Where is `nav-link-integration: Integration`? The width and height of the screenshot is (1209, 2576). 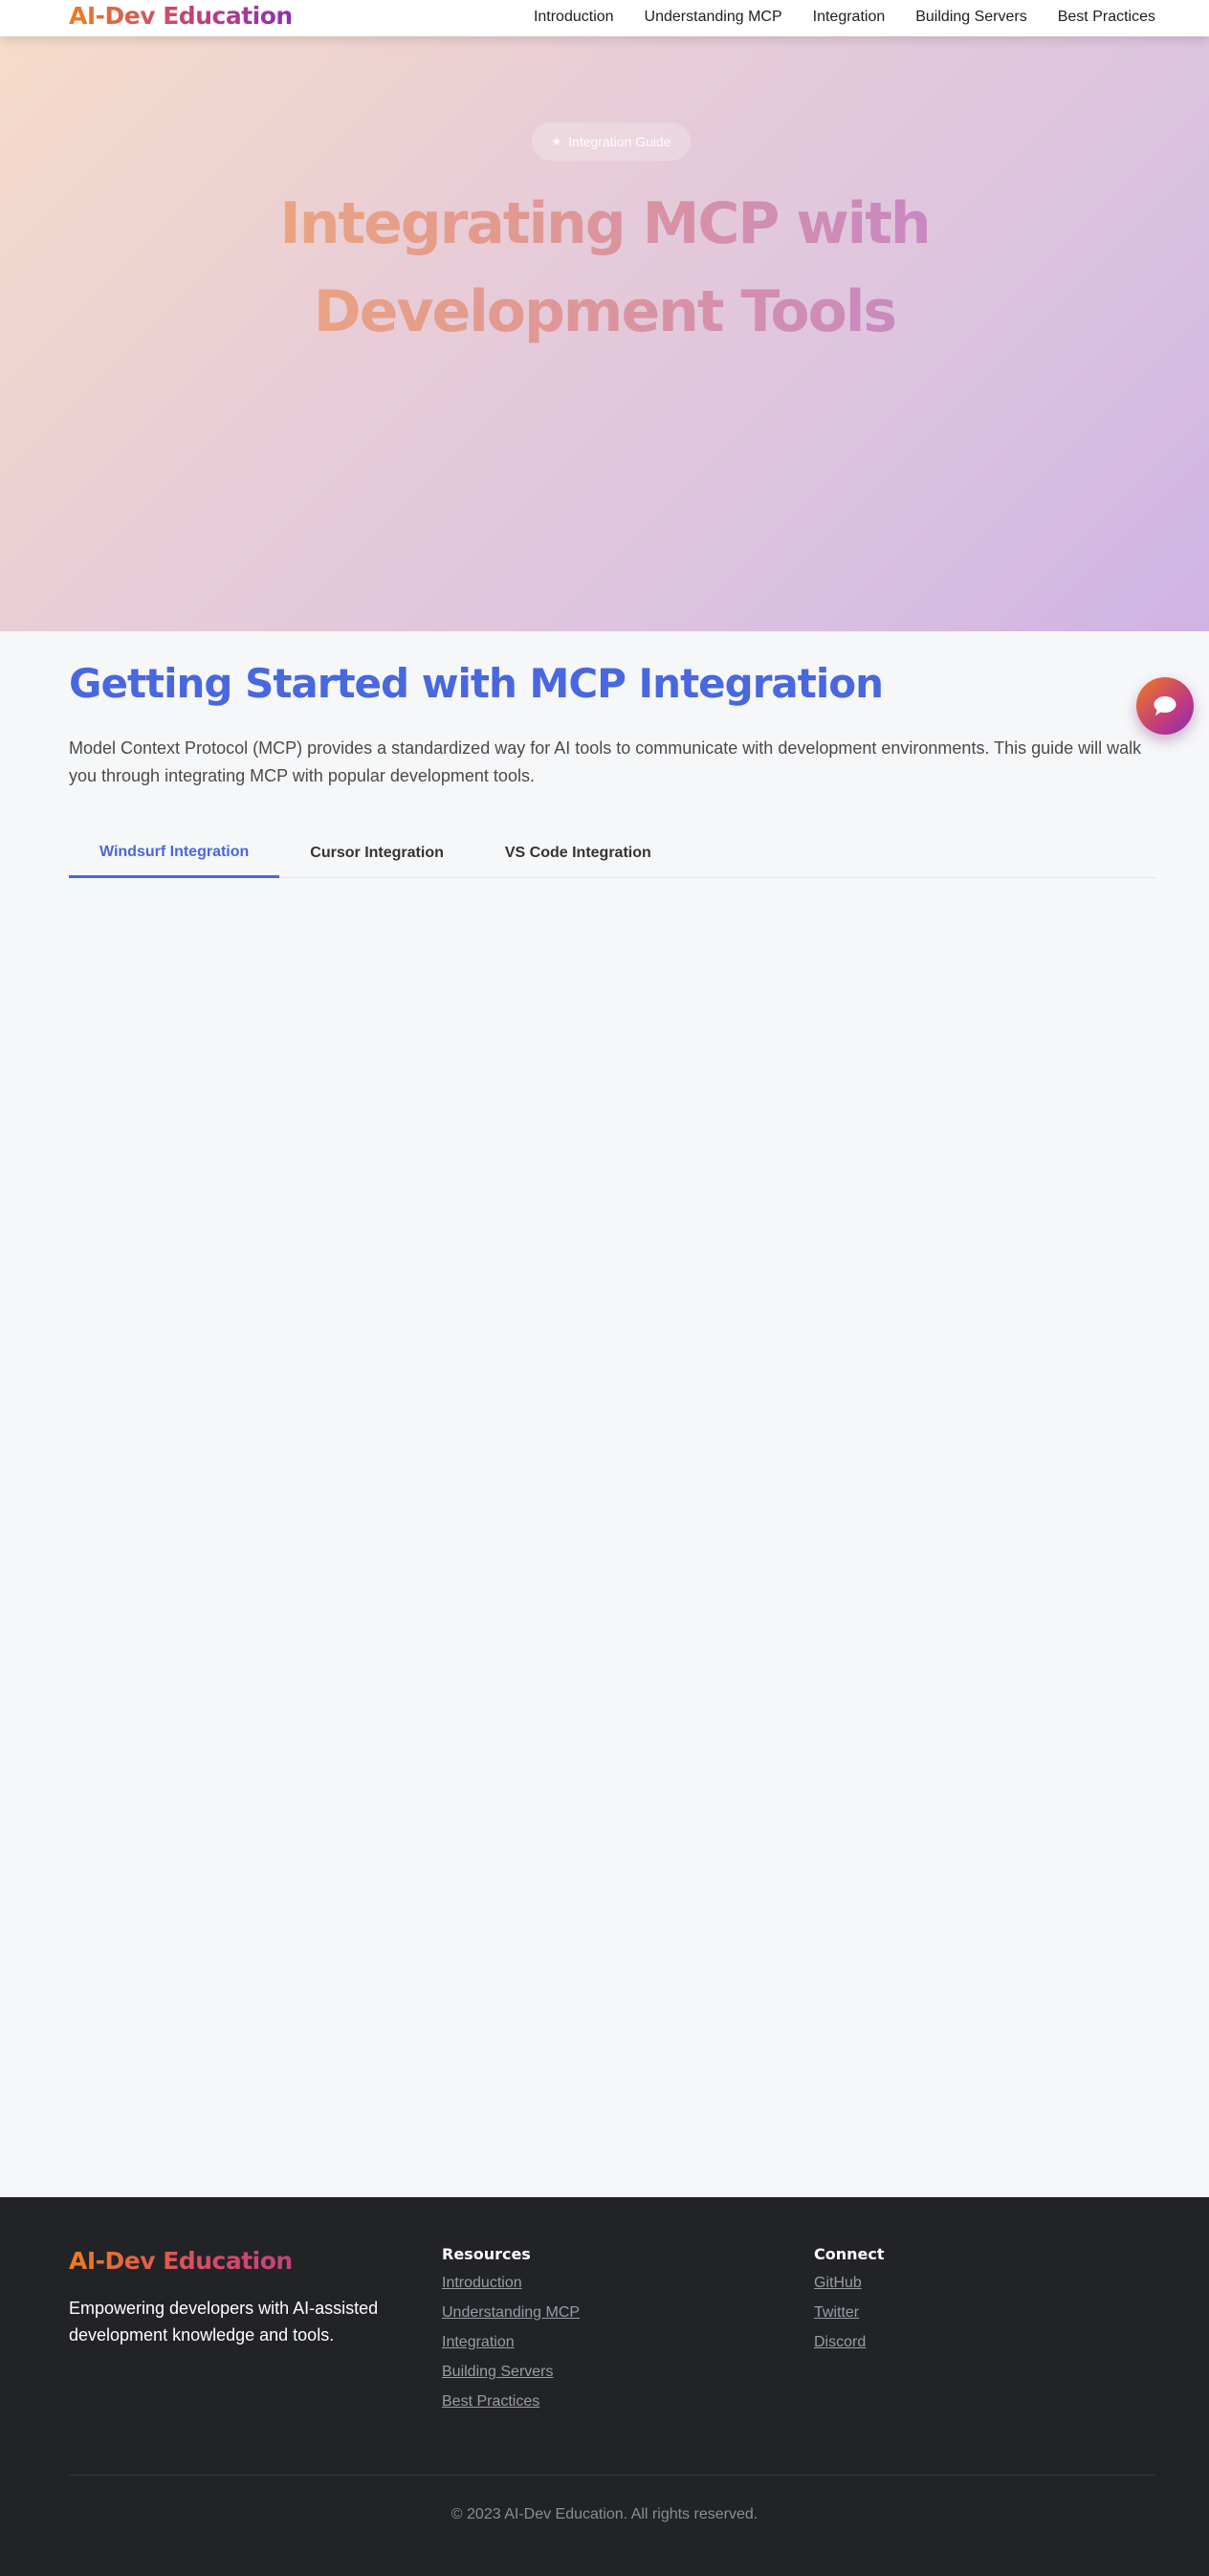
nav-link-integration: Integration is located at coordinates (849, 17).